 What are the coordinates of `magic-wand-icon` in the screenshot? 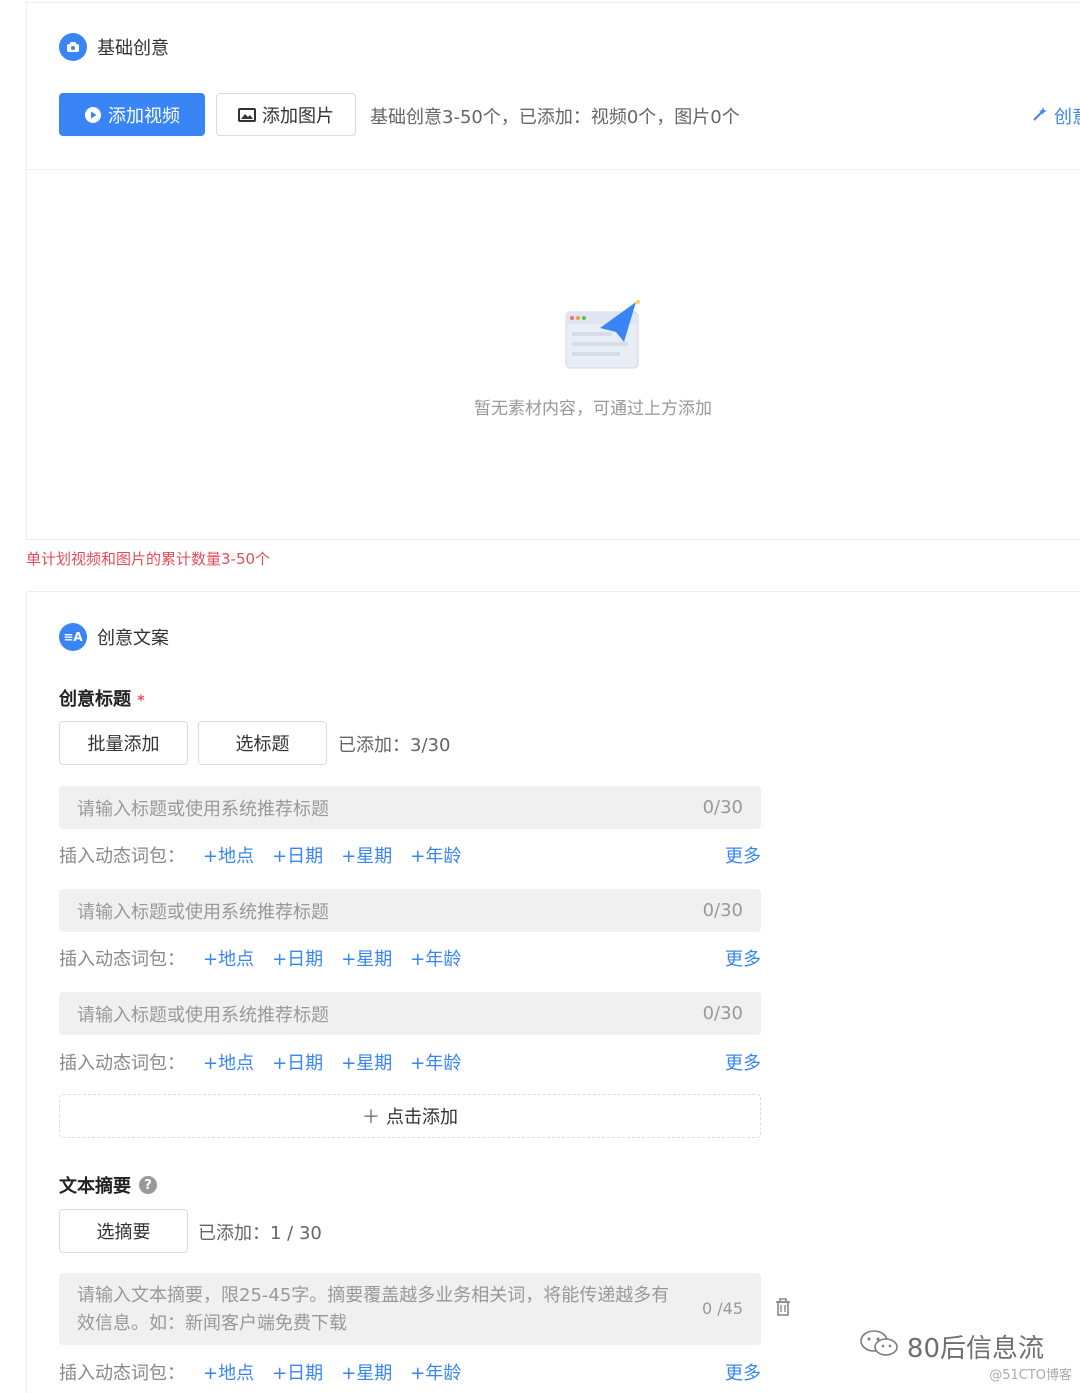 It's located at (1040, 116).